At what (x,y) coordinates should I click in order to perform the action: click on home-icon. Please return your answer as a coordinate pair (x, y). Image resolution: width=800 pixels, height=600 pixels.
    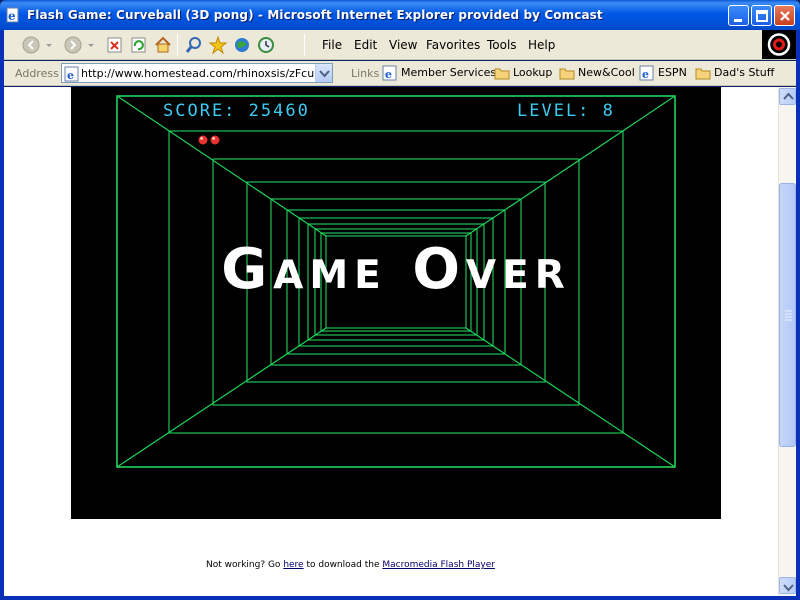
    Looking at the image, I should click on (163, 45).